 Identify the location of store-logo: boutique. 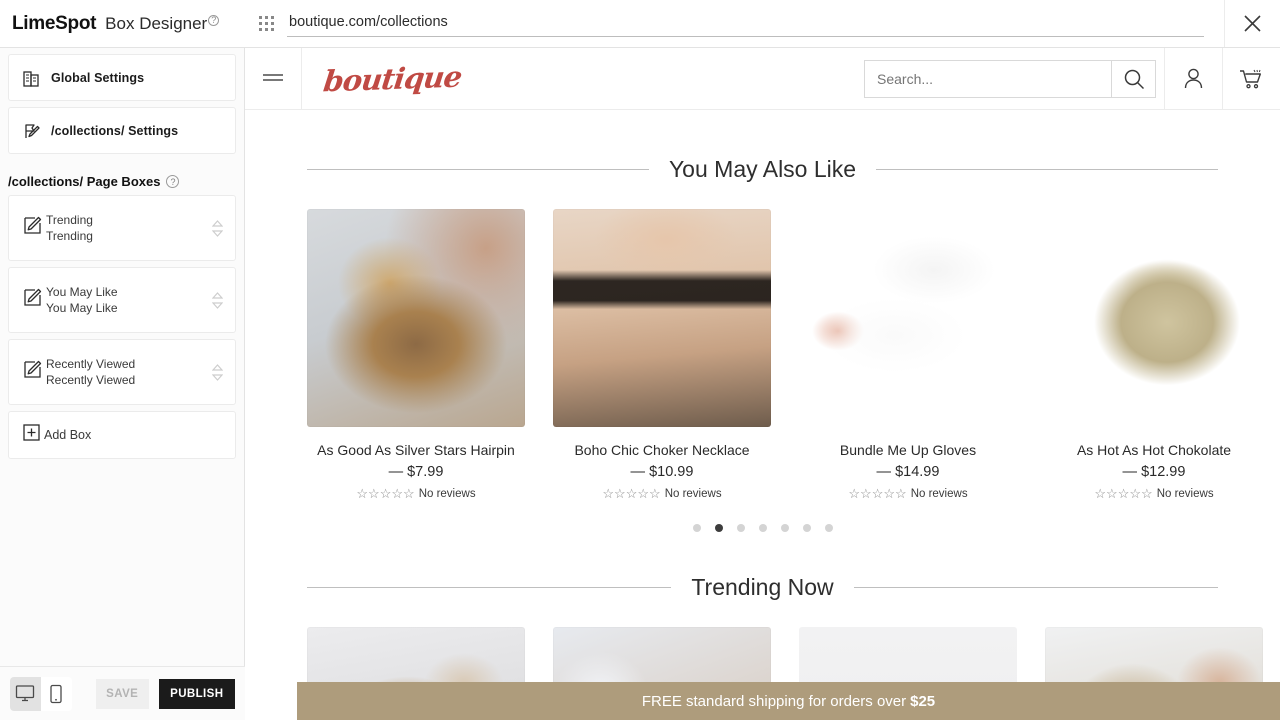
(583, 78).